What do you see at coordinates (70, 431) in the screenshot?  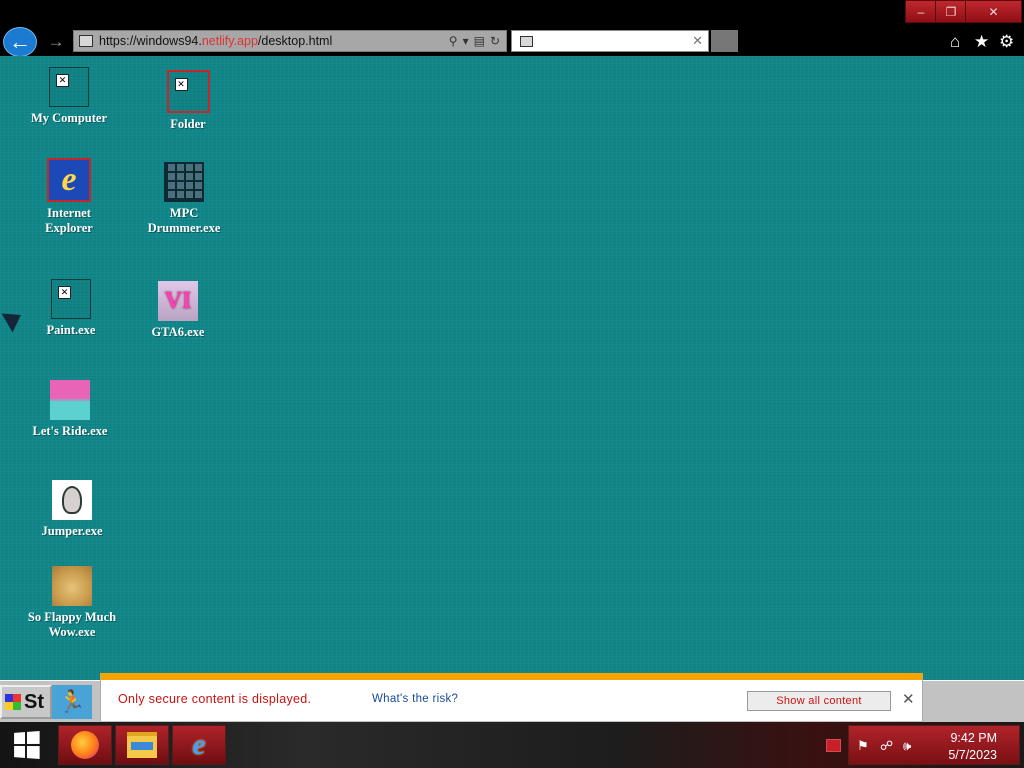 I see `icon-label: Let's Ride.exe` at bounding box center [70, 431].